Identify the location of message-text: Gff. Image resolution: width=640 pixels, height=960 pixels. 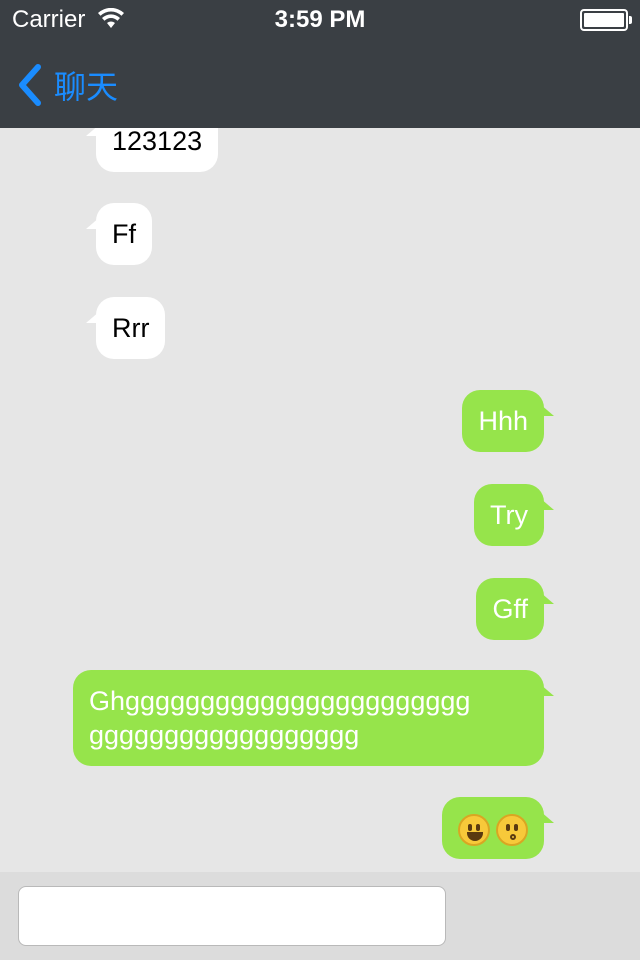
(510, 609).